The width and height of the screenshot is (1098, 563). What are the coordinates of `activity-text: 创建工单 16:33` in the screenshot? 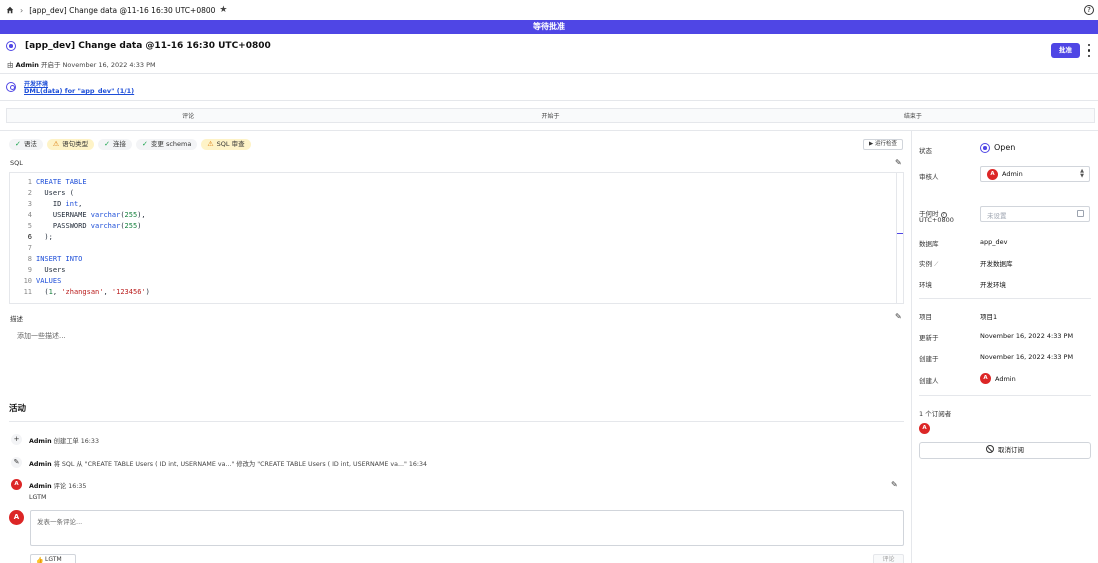 It's located at (76, 441).